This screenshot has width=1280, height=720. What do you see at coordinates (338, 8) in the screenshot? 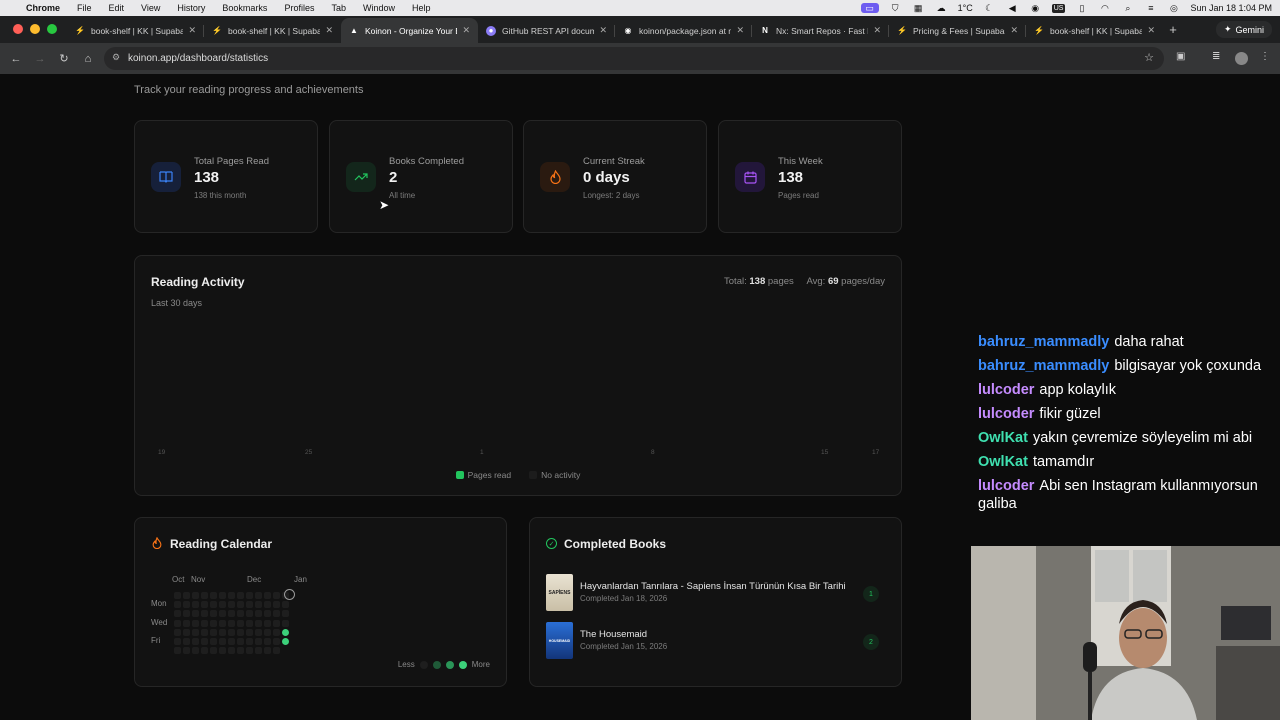
I see `menu-tab: Tab` at bounding box center [338, 8].